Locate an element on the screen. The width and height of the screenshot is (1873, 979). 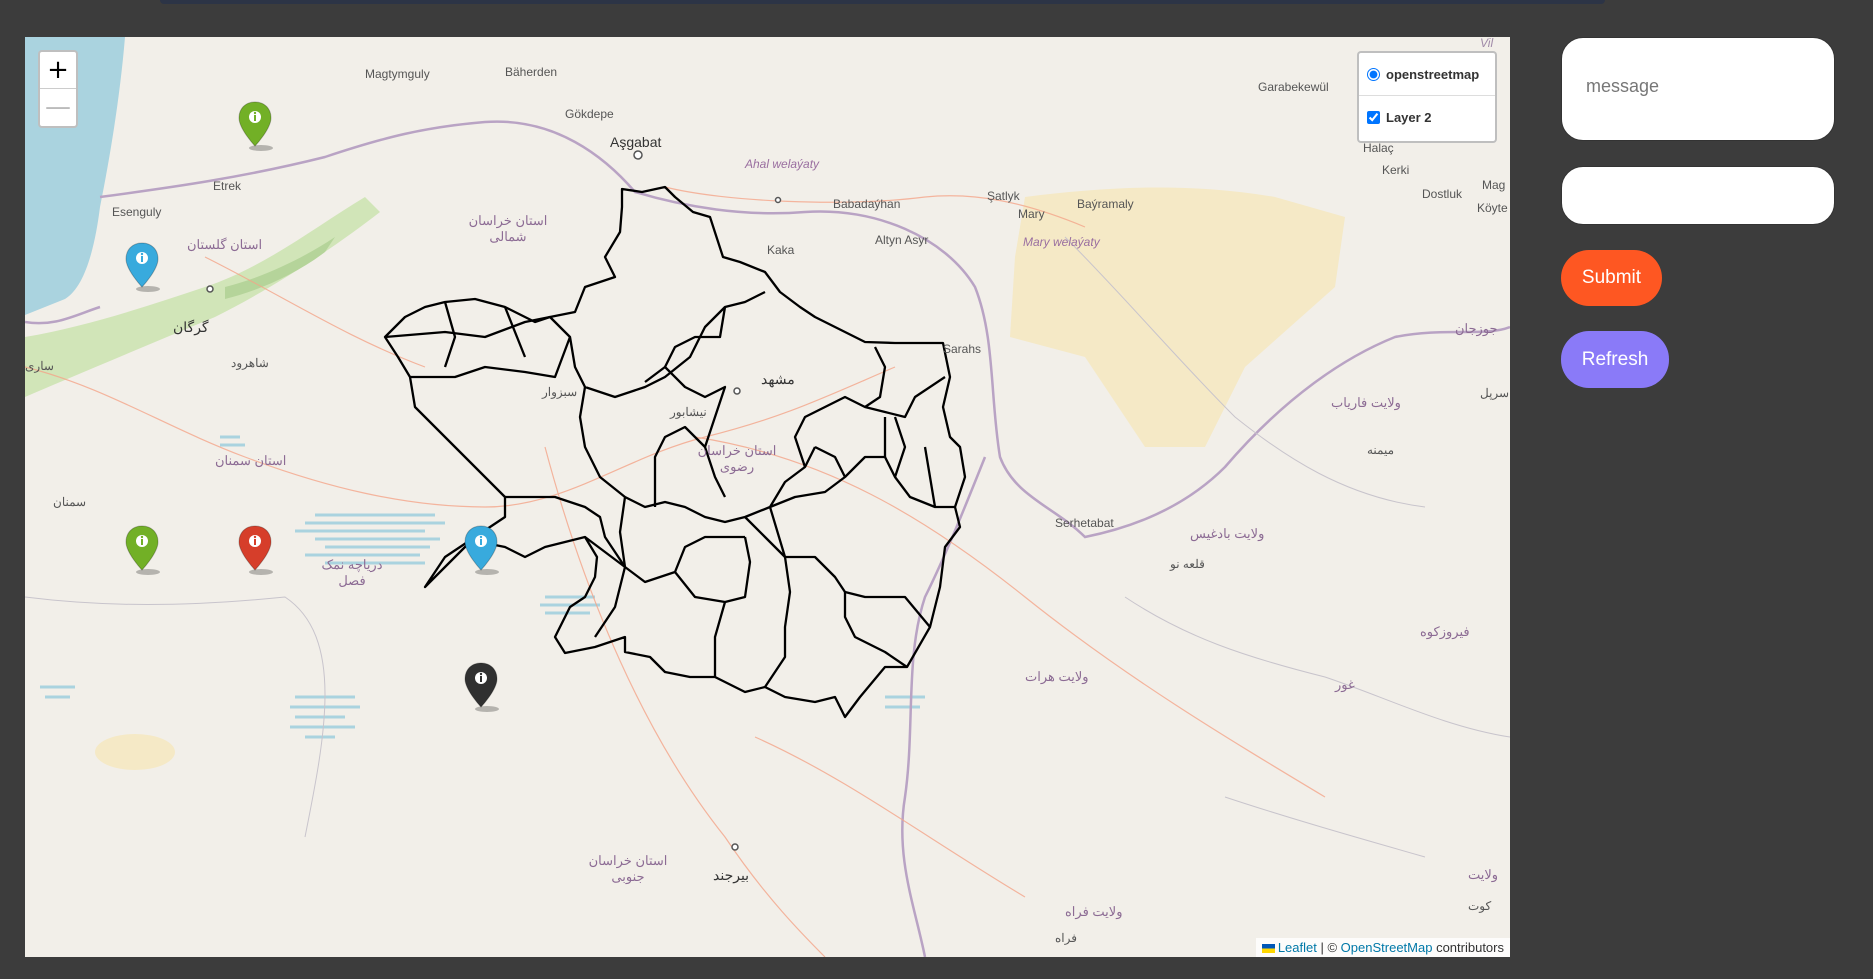
label-mary: Mary is located at coordinates (1031, 214).